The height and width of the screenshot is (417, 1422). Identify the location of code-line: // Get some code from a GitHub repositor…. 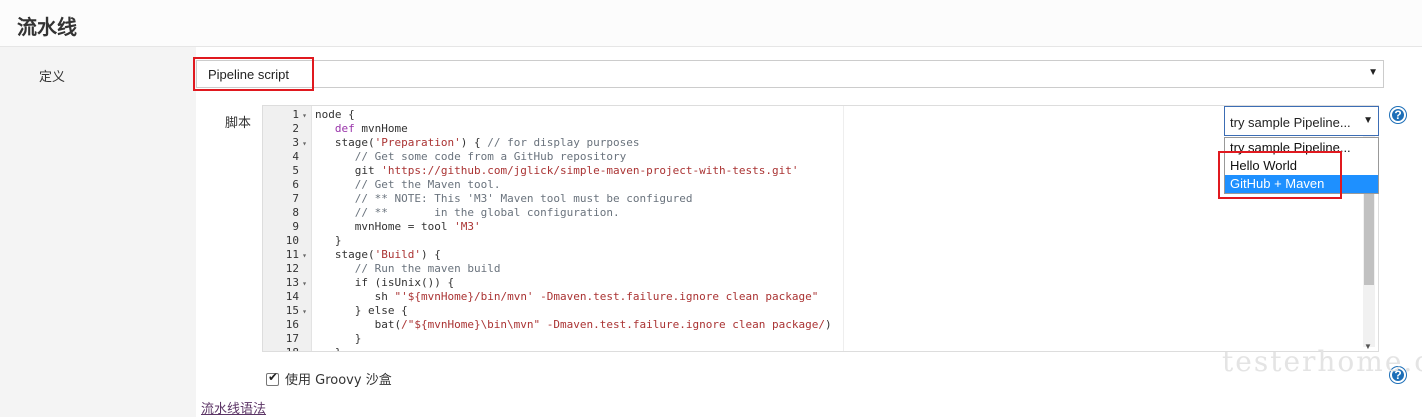
(471, 157).